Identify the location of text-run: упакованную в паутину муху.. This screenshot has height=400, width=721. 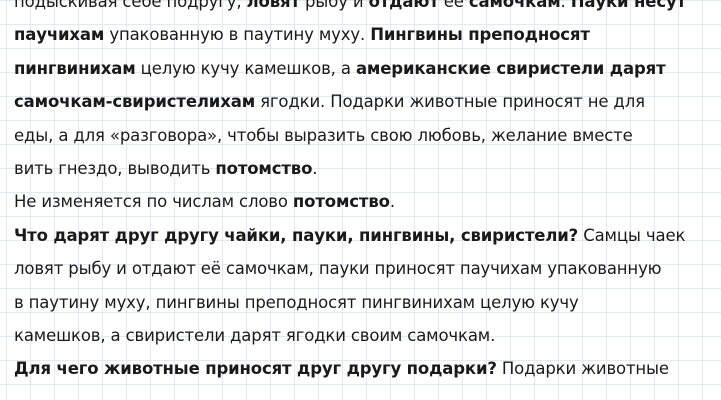
(237, 35).